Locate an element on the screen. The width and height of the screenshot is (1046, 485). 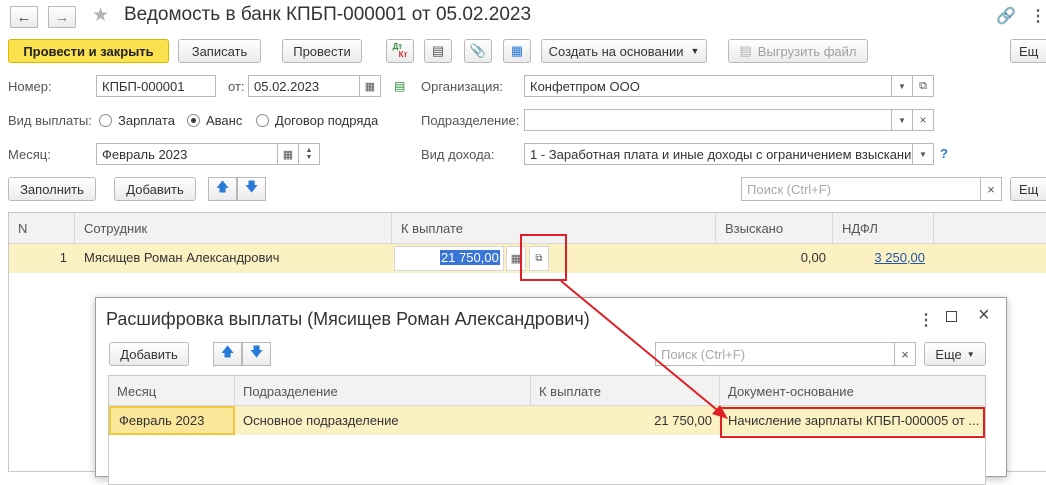
annotation-arrow-line is located at coordinates (641, 347).